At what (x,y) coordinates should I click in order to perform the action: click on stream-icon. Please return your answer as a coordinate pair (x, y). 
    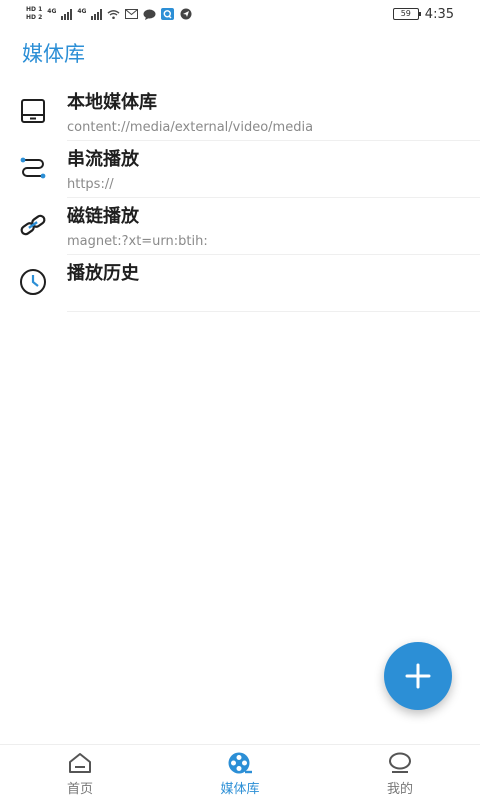
    Looking at the image, I should click on (33, 168).